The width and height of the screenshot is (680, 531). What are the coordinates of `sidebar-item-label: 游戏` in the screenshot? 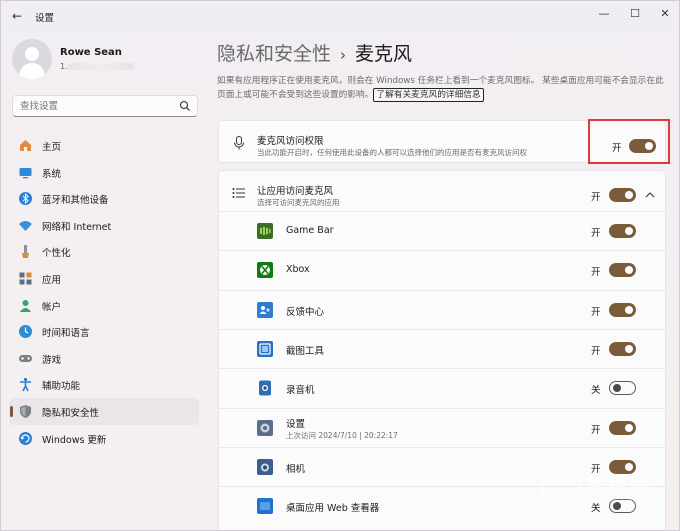 It's located at (52, 360).